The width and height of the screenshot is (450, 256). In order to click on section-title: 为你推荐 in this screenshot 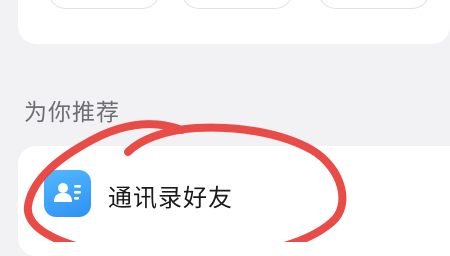, I will do `click(72, 113)`.